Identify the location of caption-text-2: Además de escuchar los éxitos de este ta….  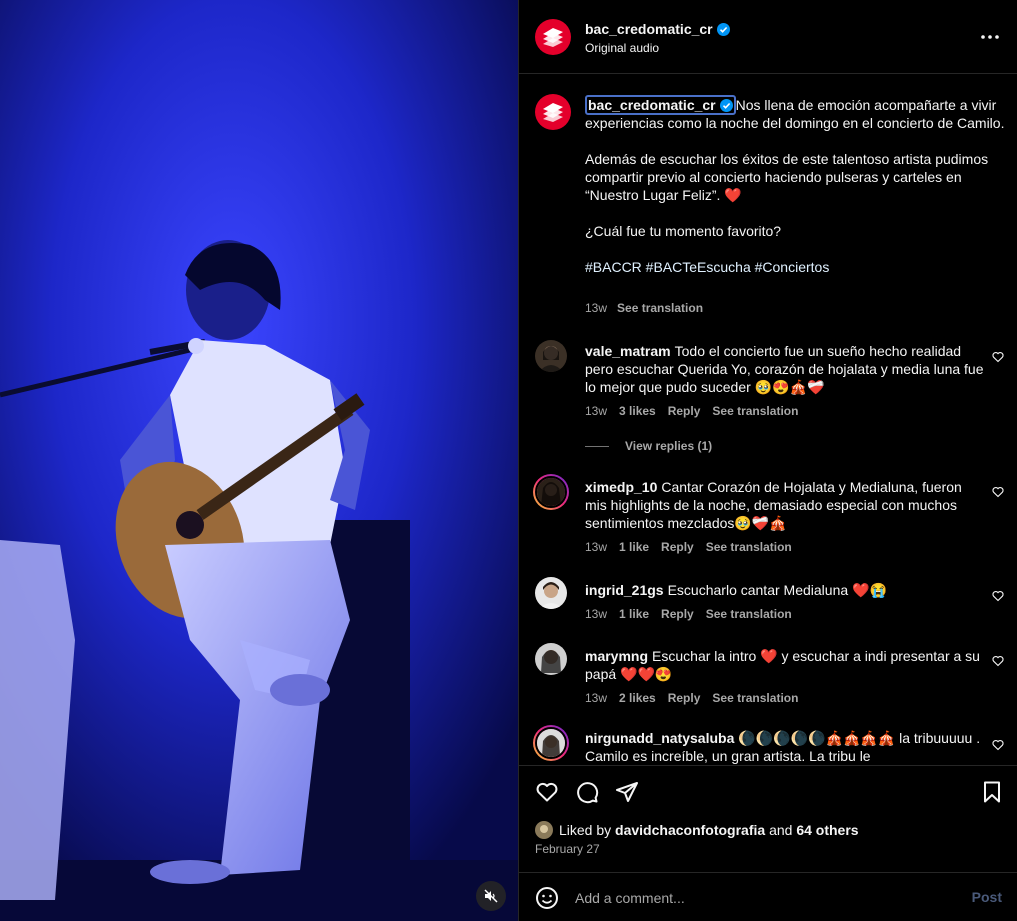
(787, 177).